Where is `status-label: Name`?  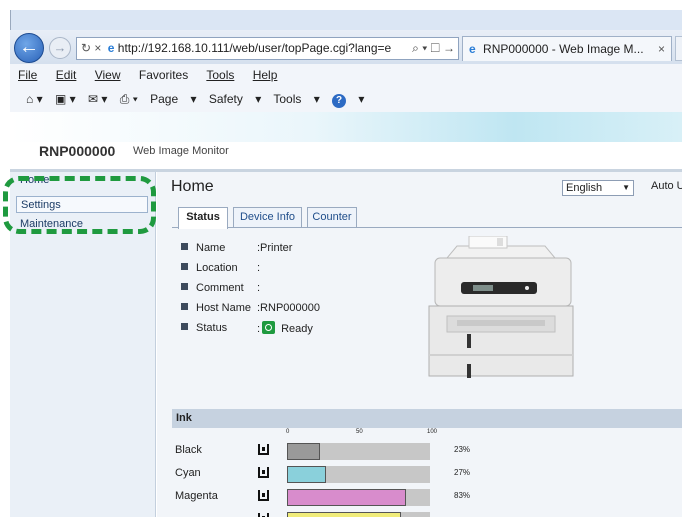 status-label: Name is located at coordinates (211, 248).